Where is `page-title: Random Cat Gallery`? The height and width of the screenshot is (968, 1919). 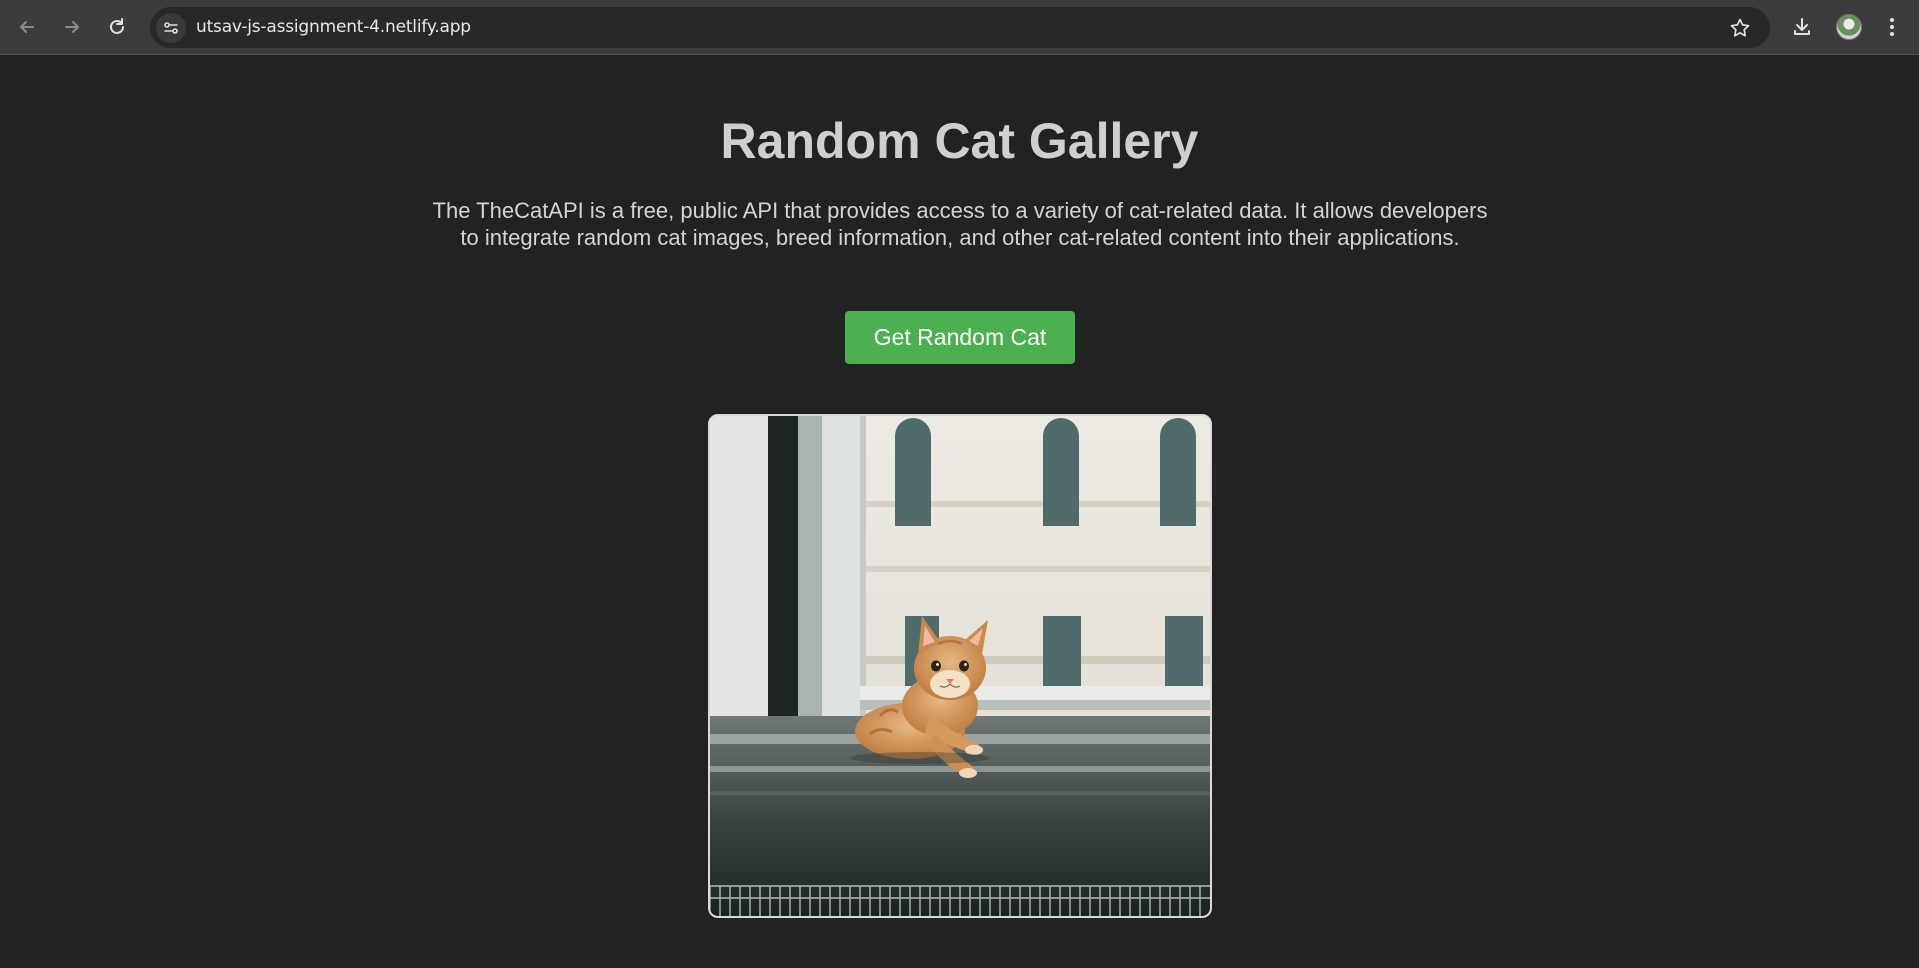
page-title: Random Cat Gallery is located at coordinates (959, 141).